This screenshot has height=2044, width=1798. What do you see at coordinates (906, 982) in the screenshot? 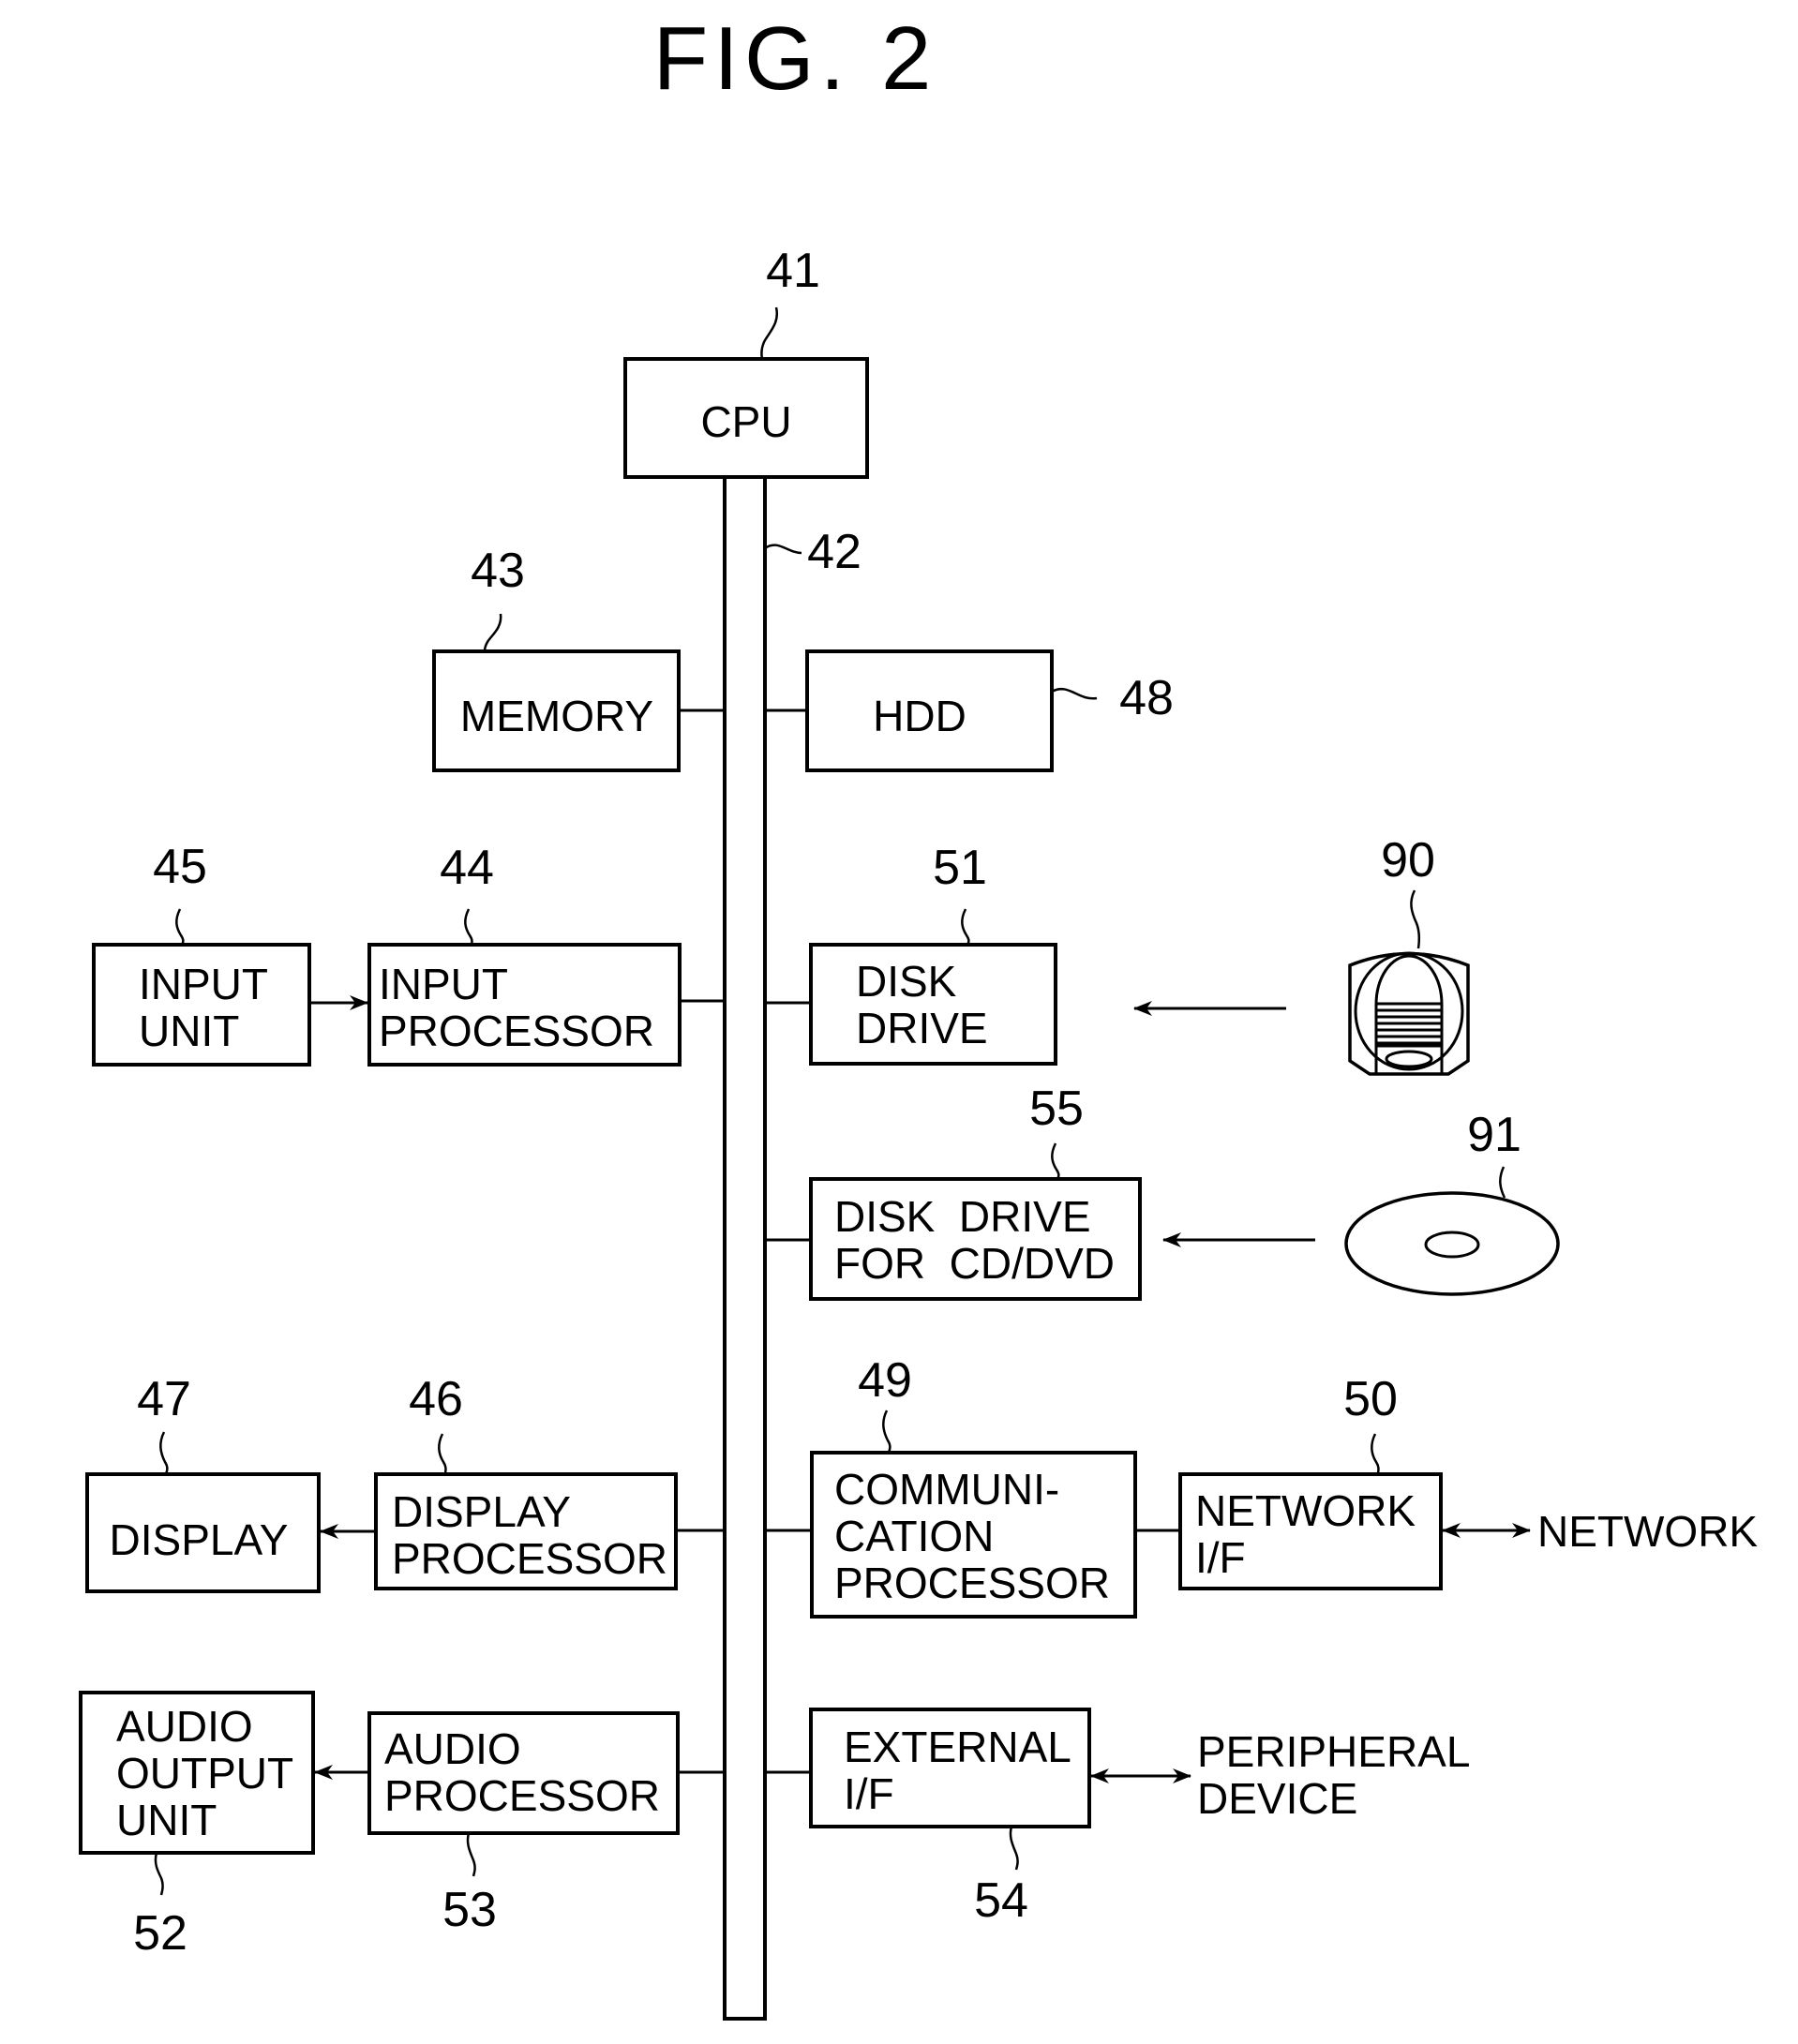
I see `disk-drive-label-line1: DISK` at bounding box center [906, 982].